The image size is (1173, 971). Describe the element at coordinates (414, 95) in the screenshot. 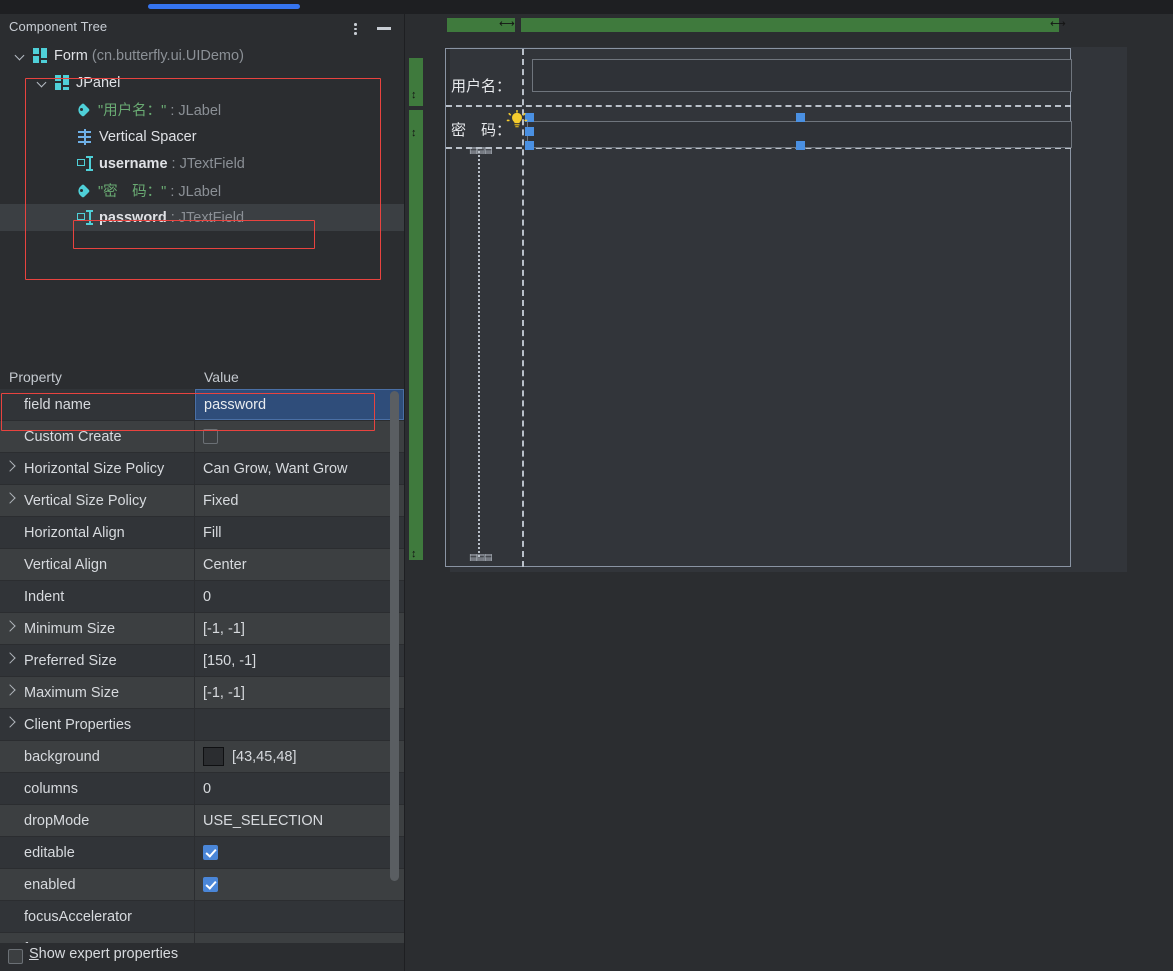

I see `resize-vertical-icon-1: ↕` at that location.